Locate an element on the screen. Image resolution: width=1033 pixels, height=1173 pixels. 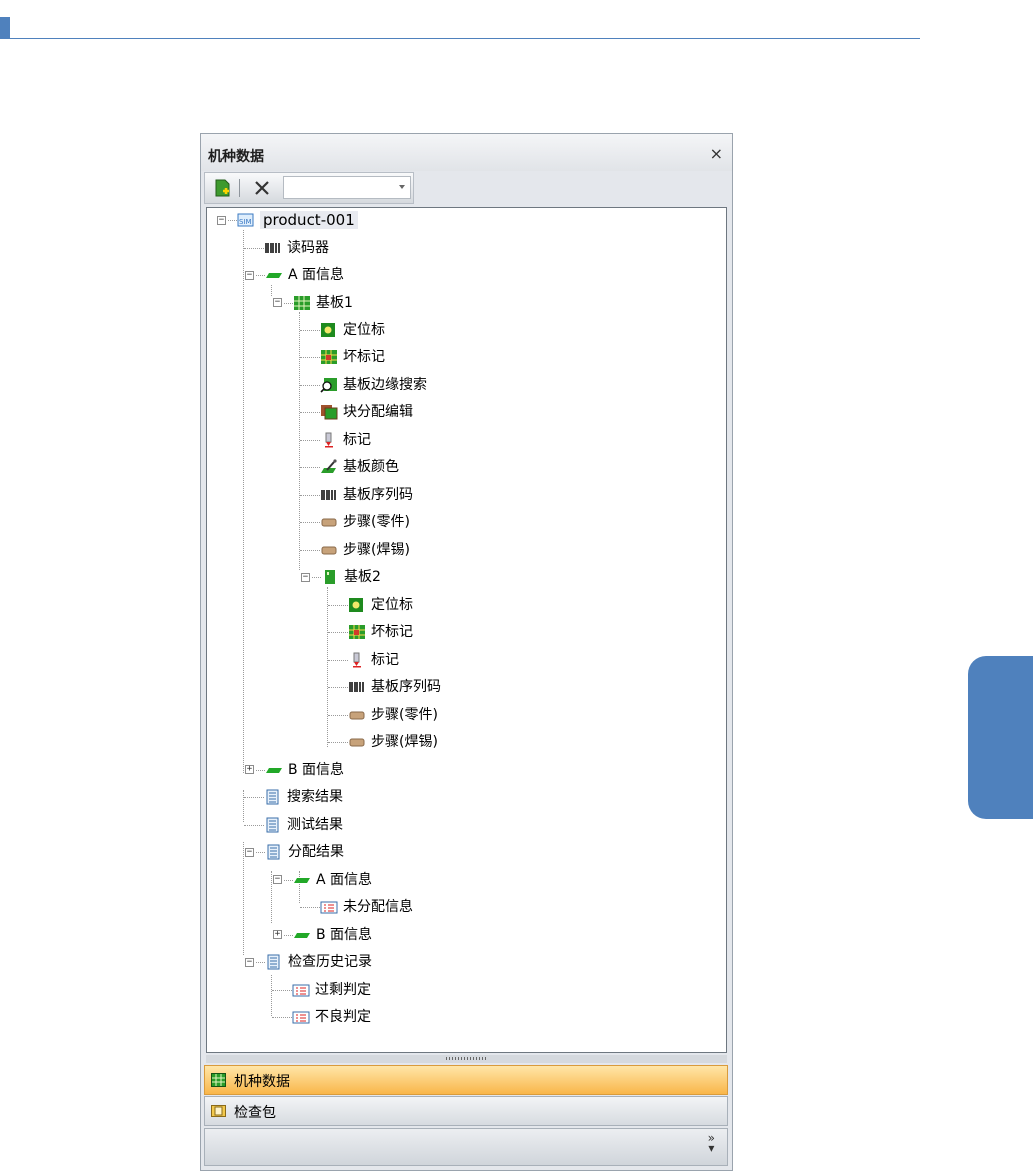
tree-node-barcode-reader: 读码器 is located at coordinates (296, 248).